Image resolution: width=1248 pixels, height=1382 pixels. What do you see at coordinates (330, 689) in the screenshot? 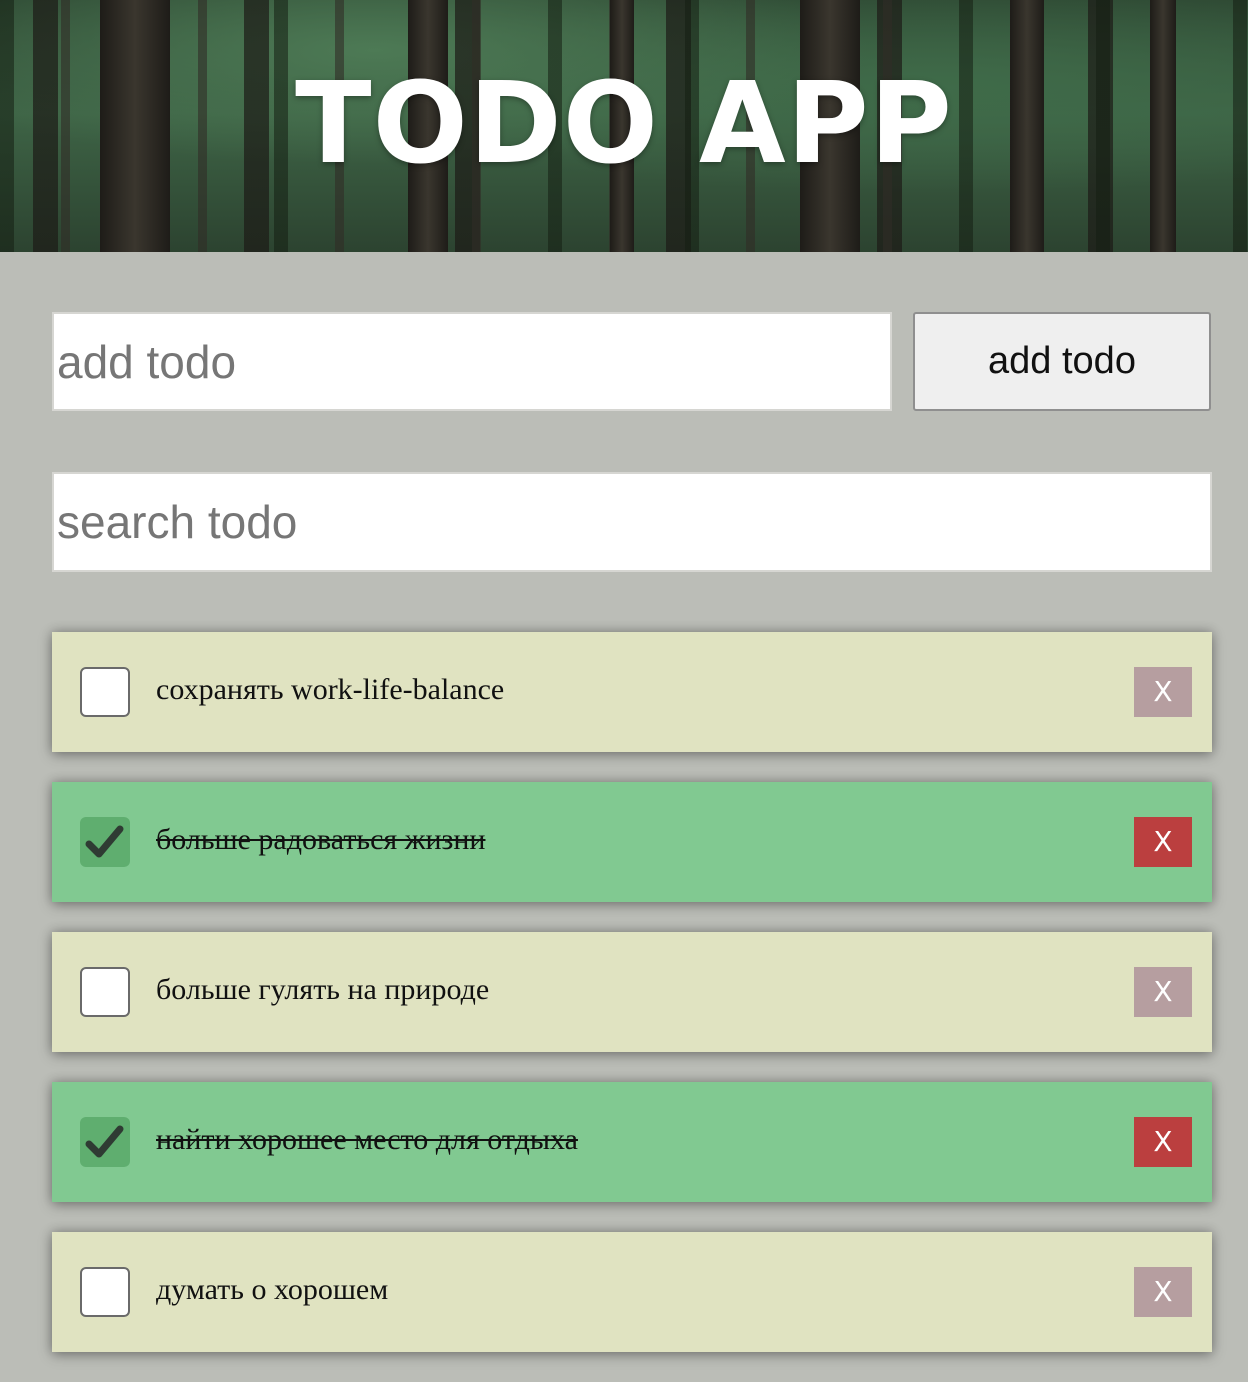
I see `todo-text: сохранять work-life-balance` at bounding box center [330, 689].